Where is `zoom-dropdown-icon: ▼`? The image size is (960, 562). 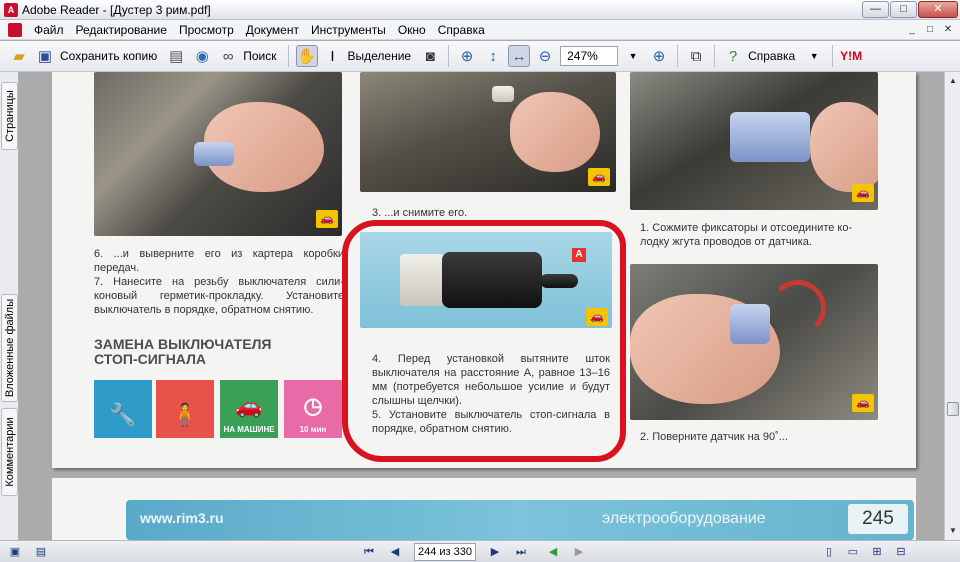
zoom-dropdown-icon: ▼ is located at coordinates (633, 56).